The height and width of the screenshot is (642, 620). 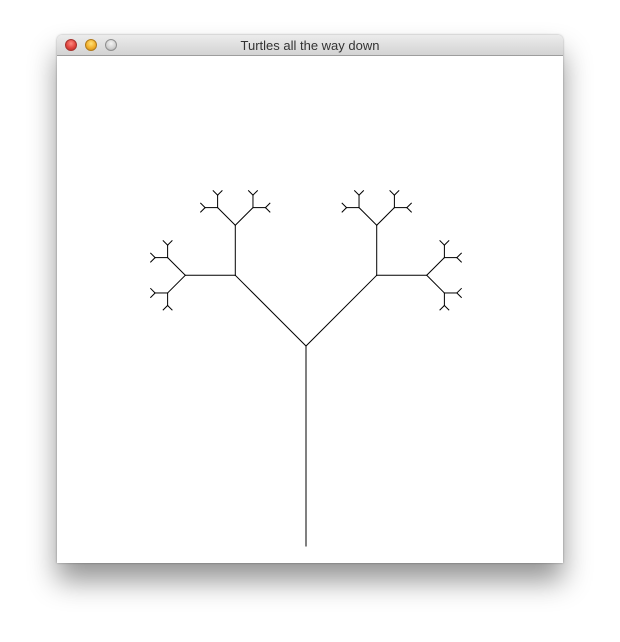 I want to click on window-title: Turtles all the way down, so click(x=310, y=45).